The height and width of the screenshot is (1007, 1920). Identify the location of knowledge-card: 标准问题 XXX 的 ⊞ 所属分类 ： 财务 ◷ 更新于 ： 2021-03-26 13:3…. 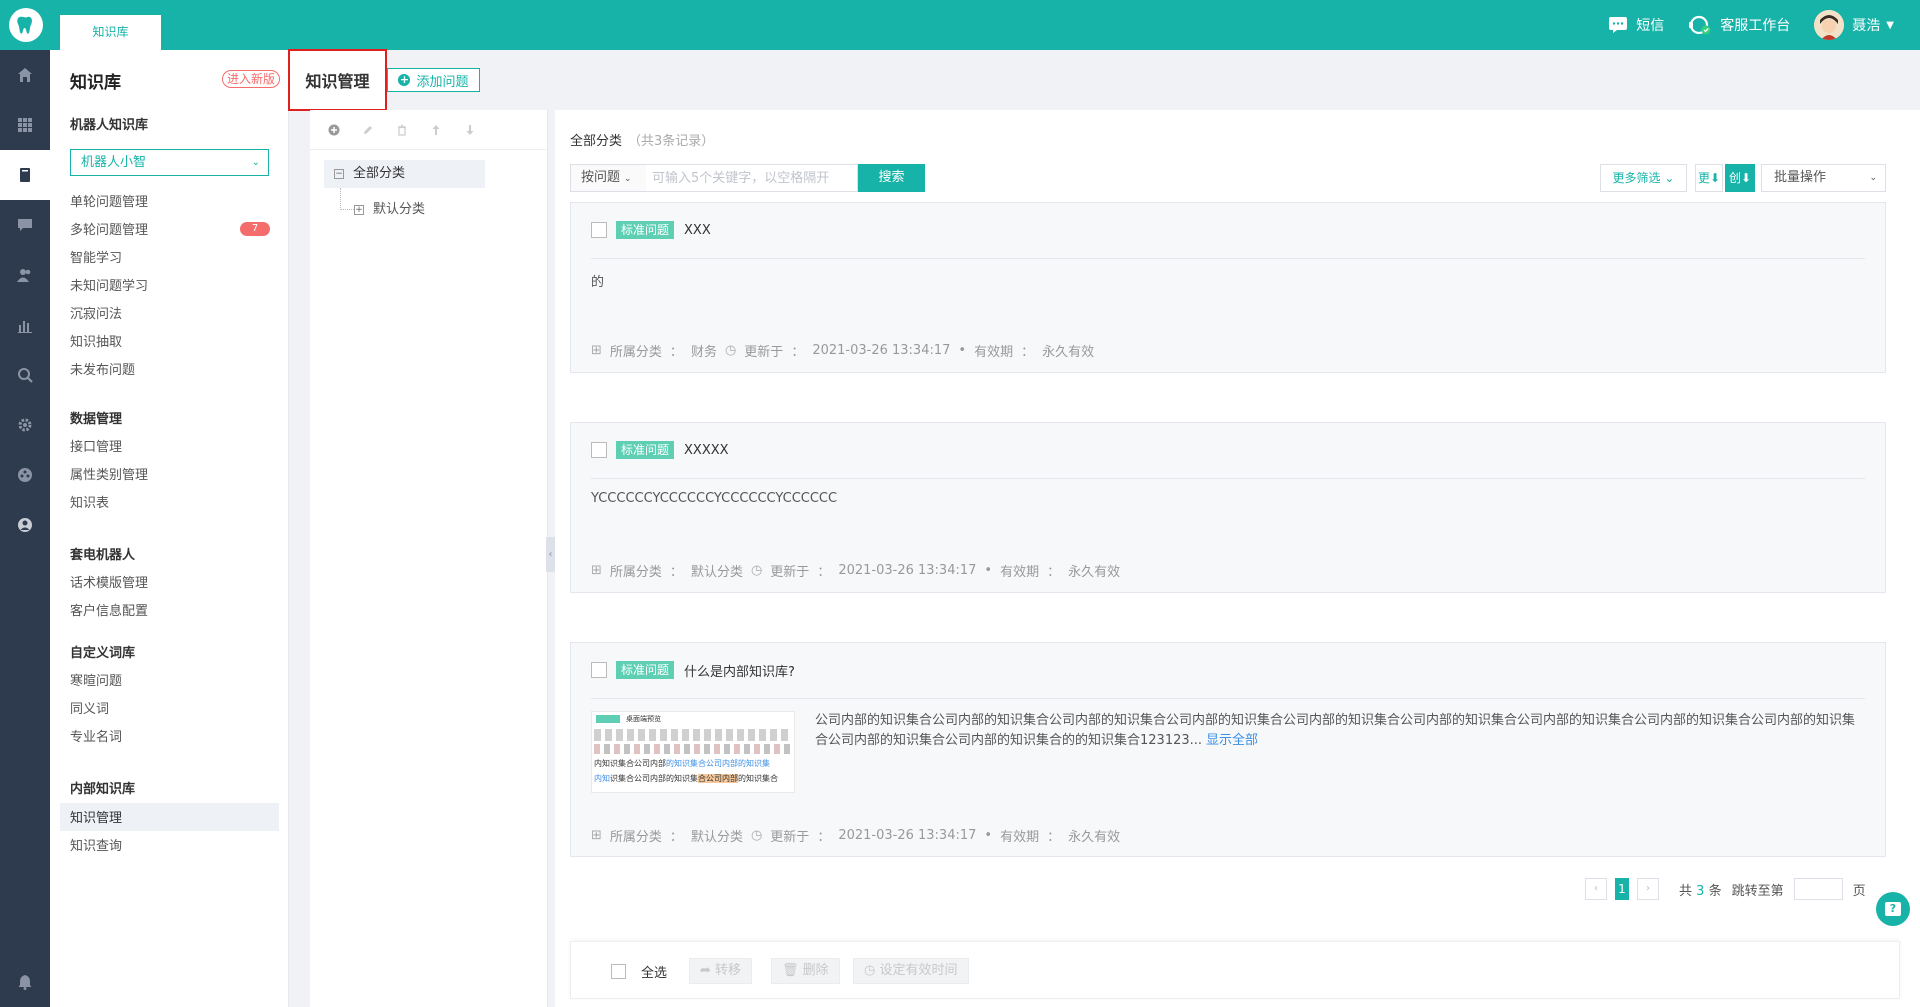
(1228, 287).